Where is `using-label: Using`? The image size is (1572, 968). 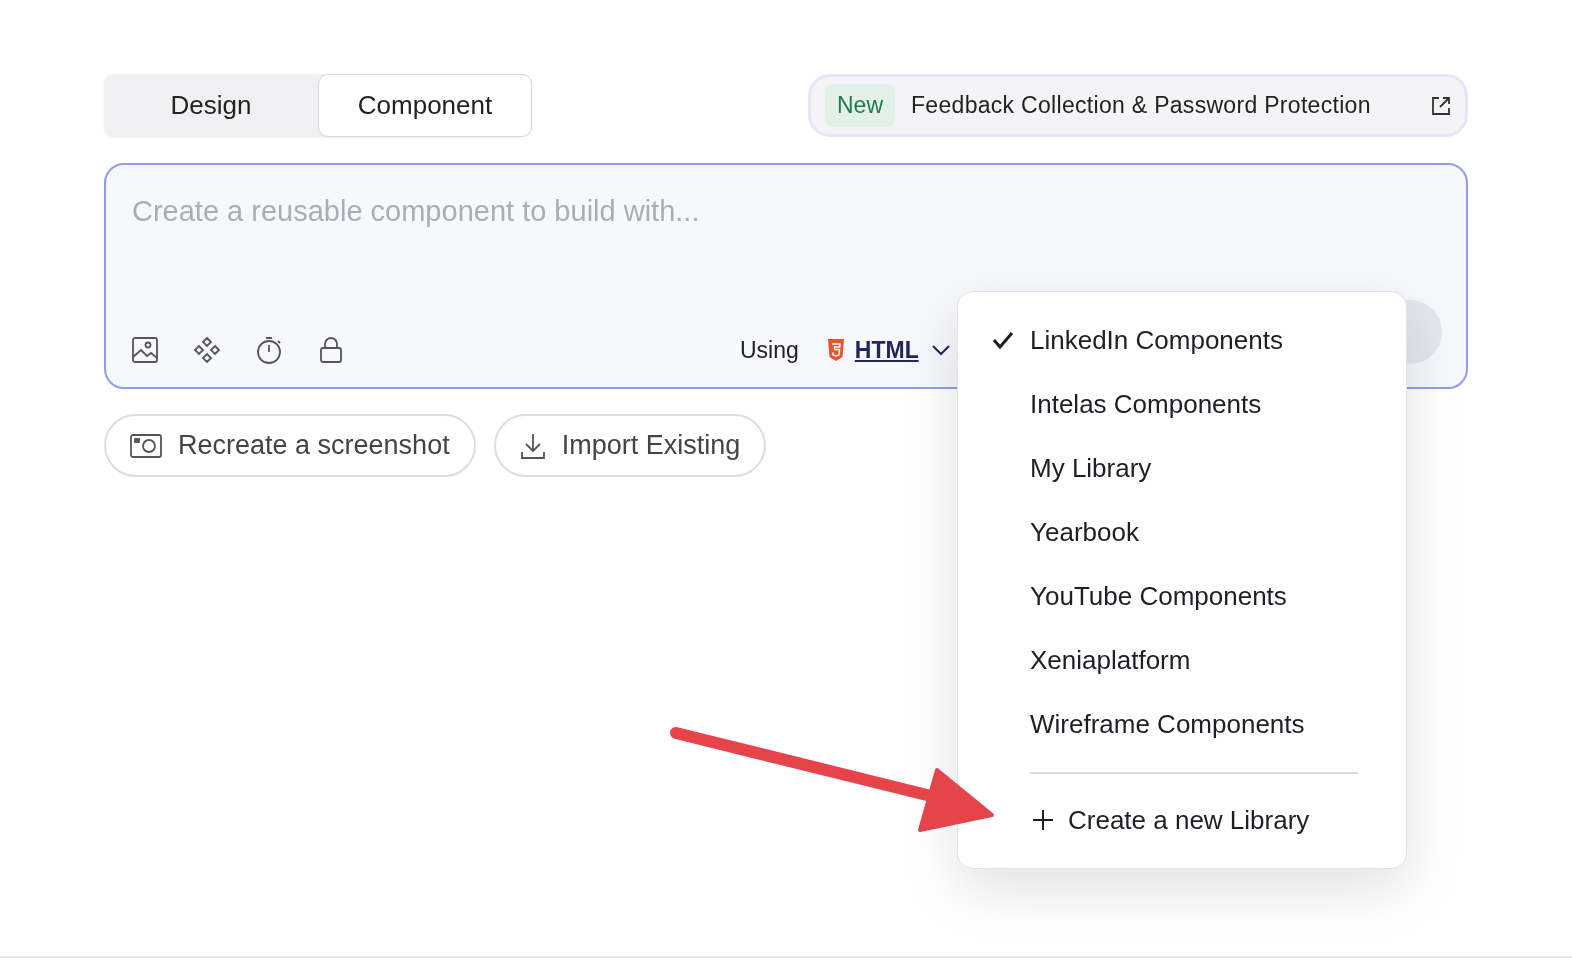
using-label: Using is located at coordinates (769, 350).